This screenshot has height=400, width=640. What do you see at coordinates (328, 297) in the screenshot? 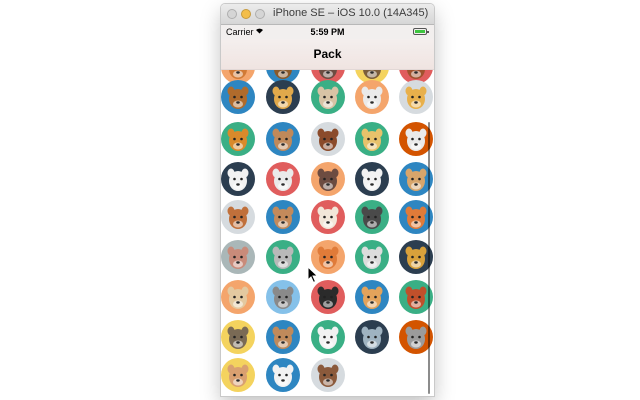
I see `animal-icon-penguin` at bounding box center [328, 297].